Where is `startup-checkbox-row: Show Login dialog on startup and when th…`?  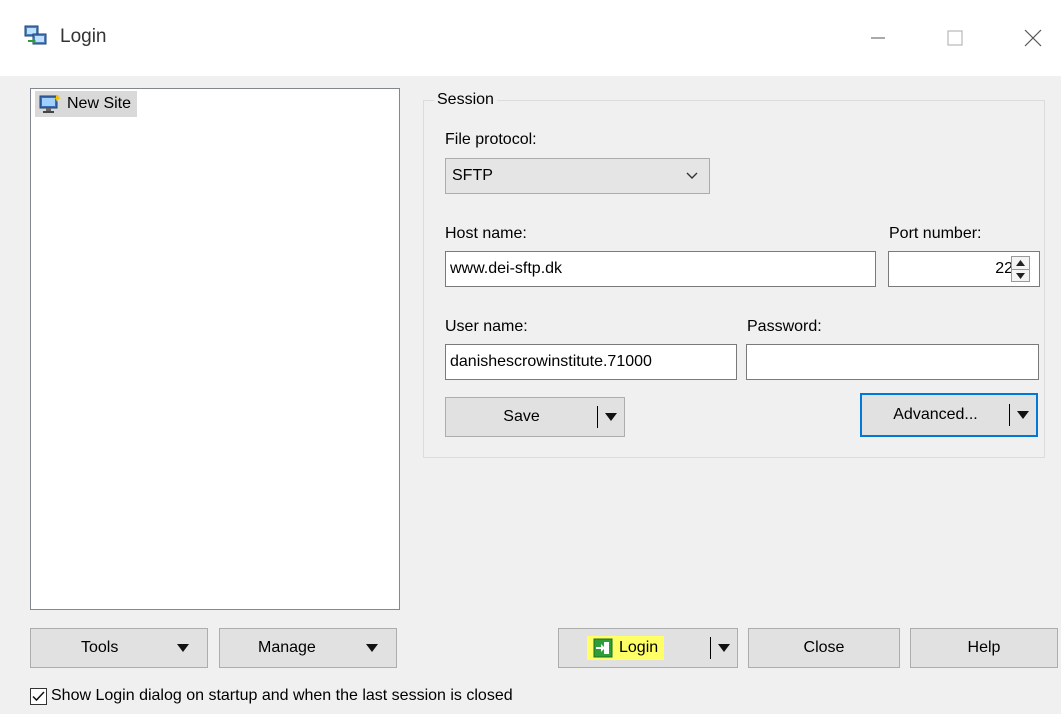
startup-checkbox-row: Show Login dialog on startup and when th… is located at coordinates (271, 696).